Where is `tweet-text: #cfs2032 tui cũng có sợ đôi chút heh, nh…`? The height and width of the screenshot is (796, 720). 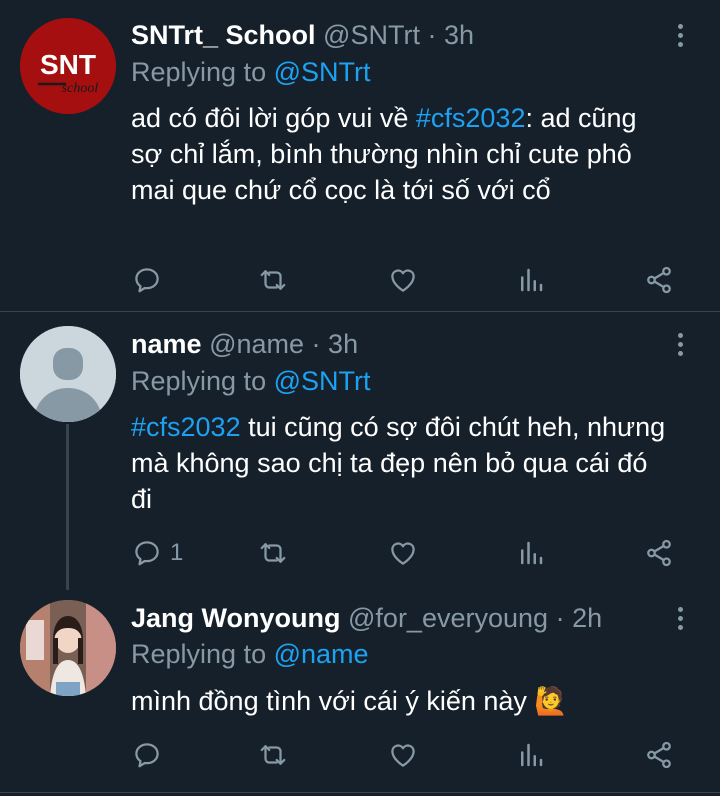 tweet-text: #cfs2032 tui cũng có sợ đôi chút heh, nh… is located at coordinates (401, 463).